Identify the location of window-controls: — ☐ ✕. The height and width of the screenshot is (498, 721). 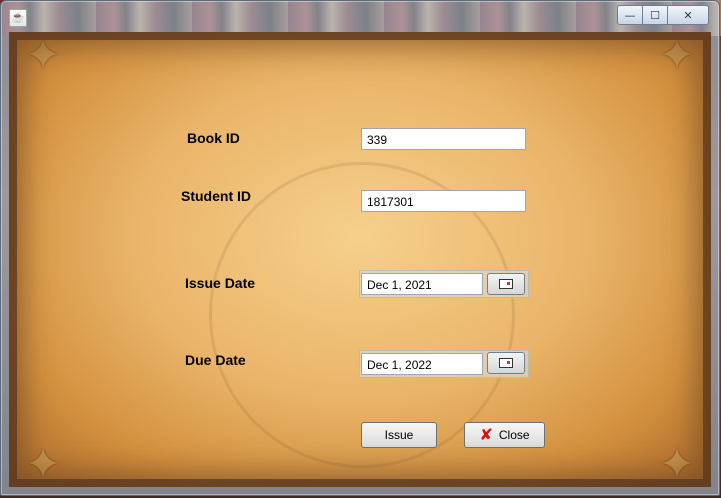
(663, 15).